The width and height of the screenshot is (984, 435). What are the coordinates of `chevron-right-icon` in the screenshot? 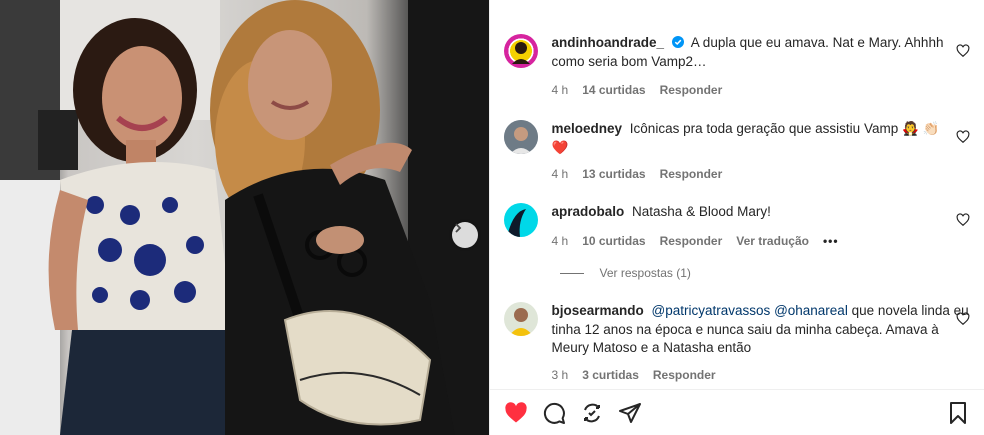 It's located at (458, 228).